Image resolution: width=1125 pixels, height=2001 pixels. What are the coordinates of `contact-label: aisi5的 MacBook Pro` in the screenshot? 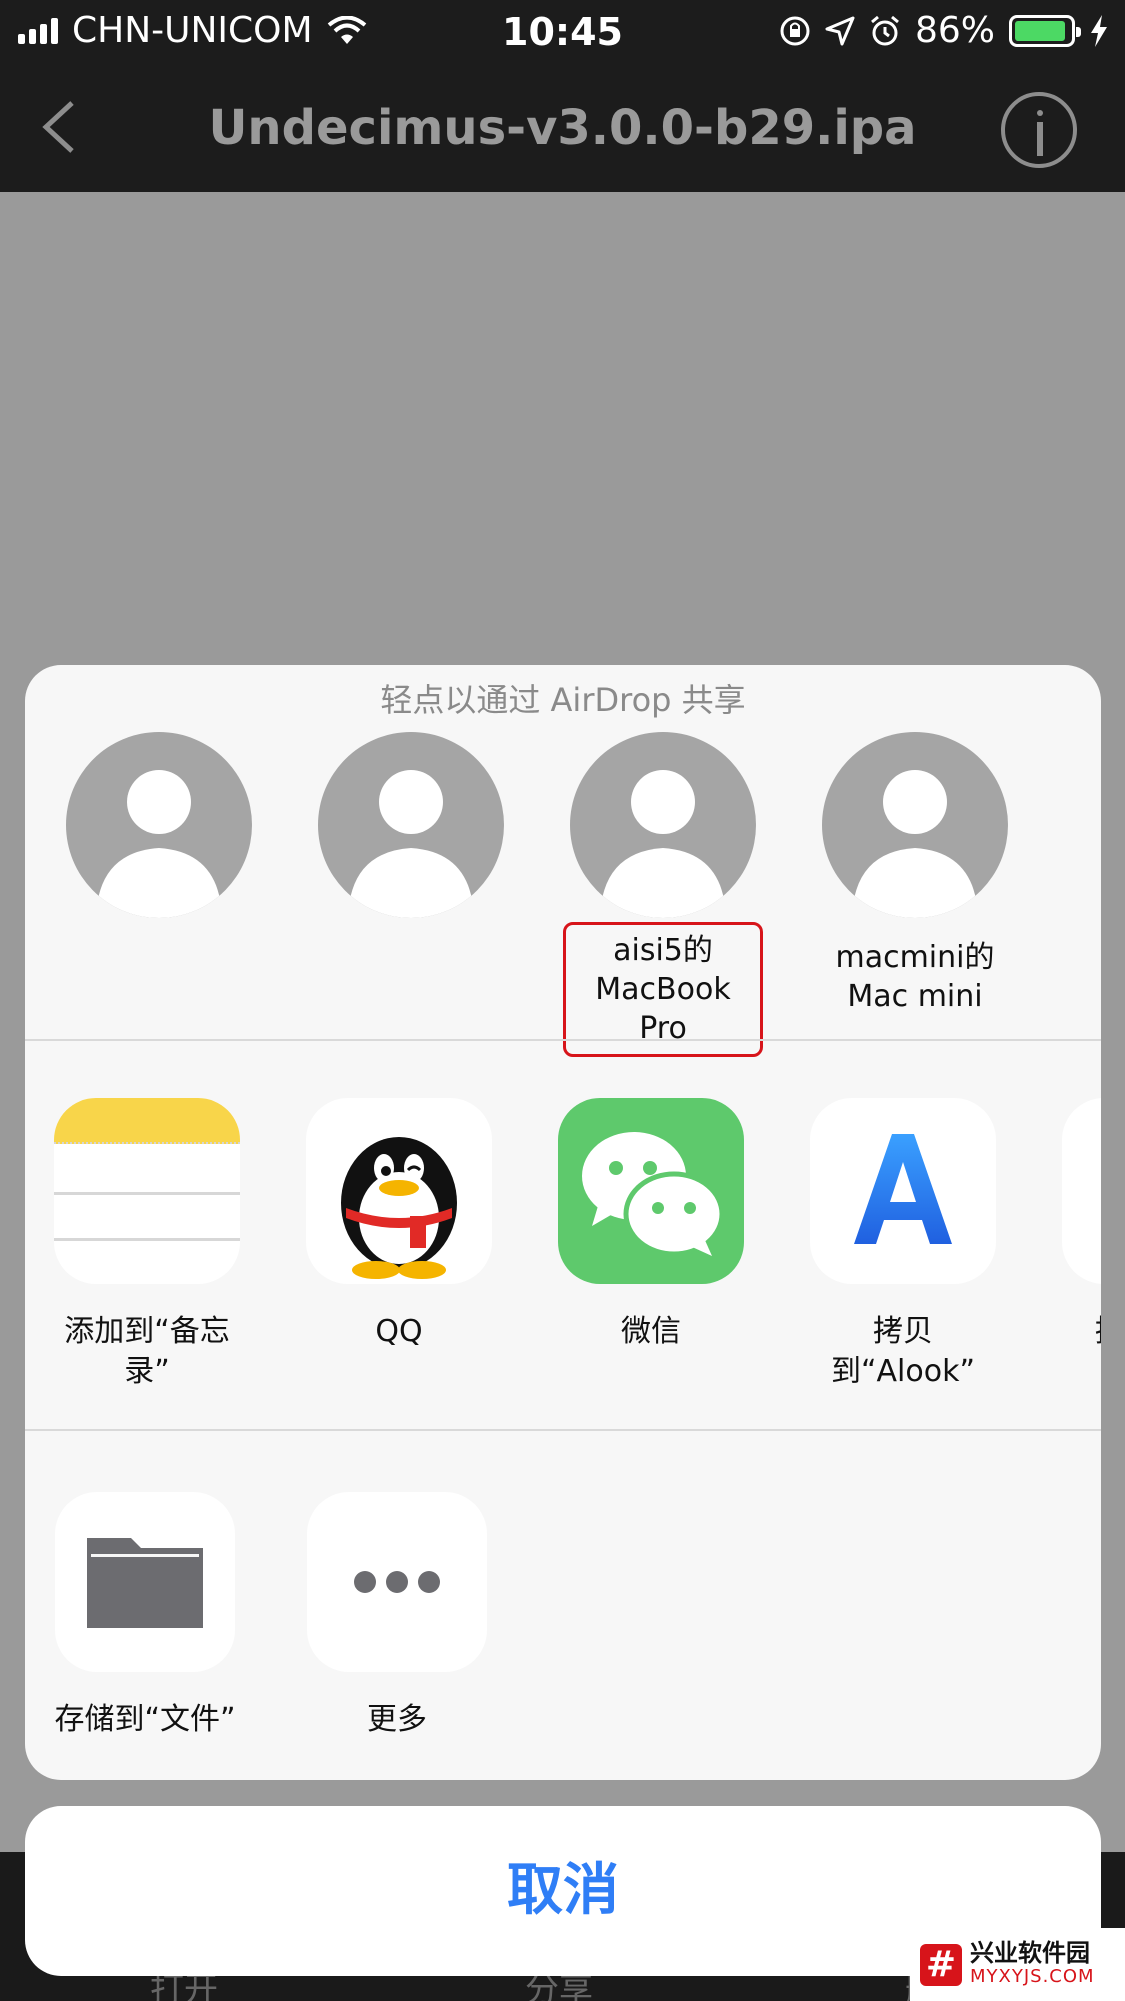 It's located at (663, 989).